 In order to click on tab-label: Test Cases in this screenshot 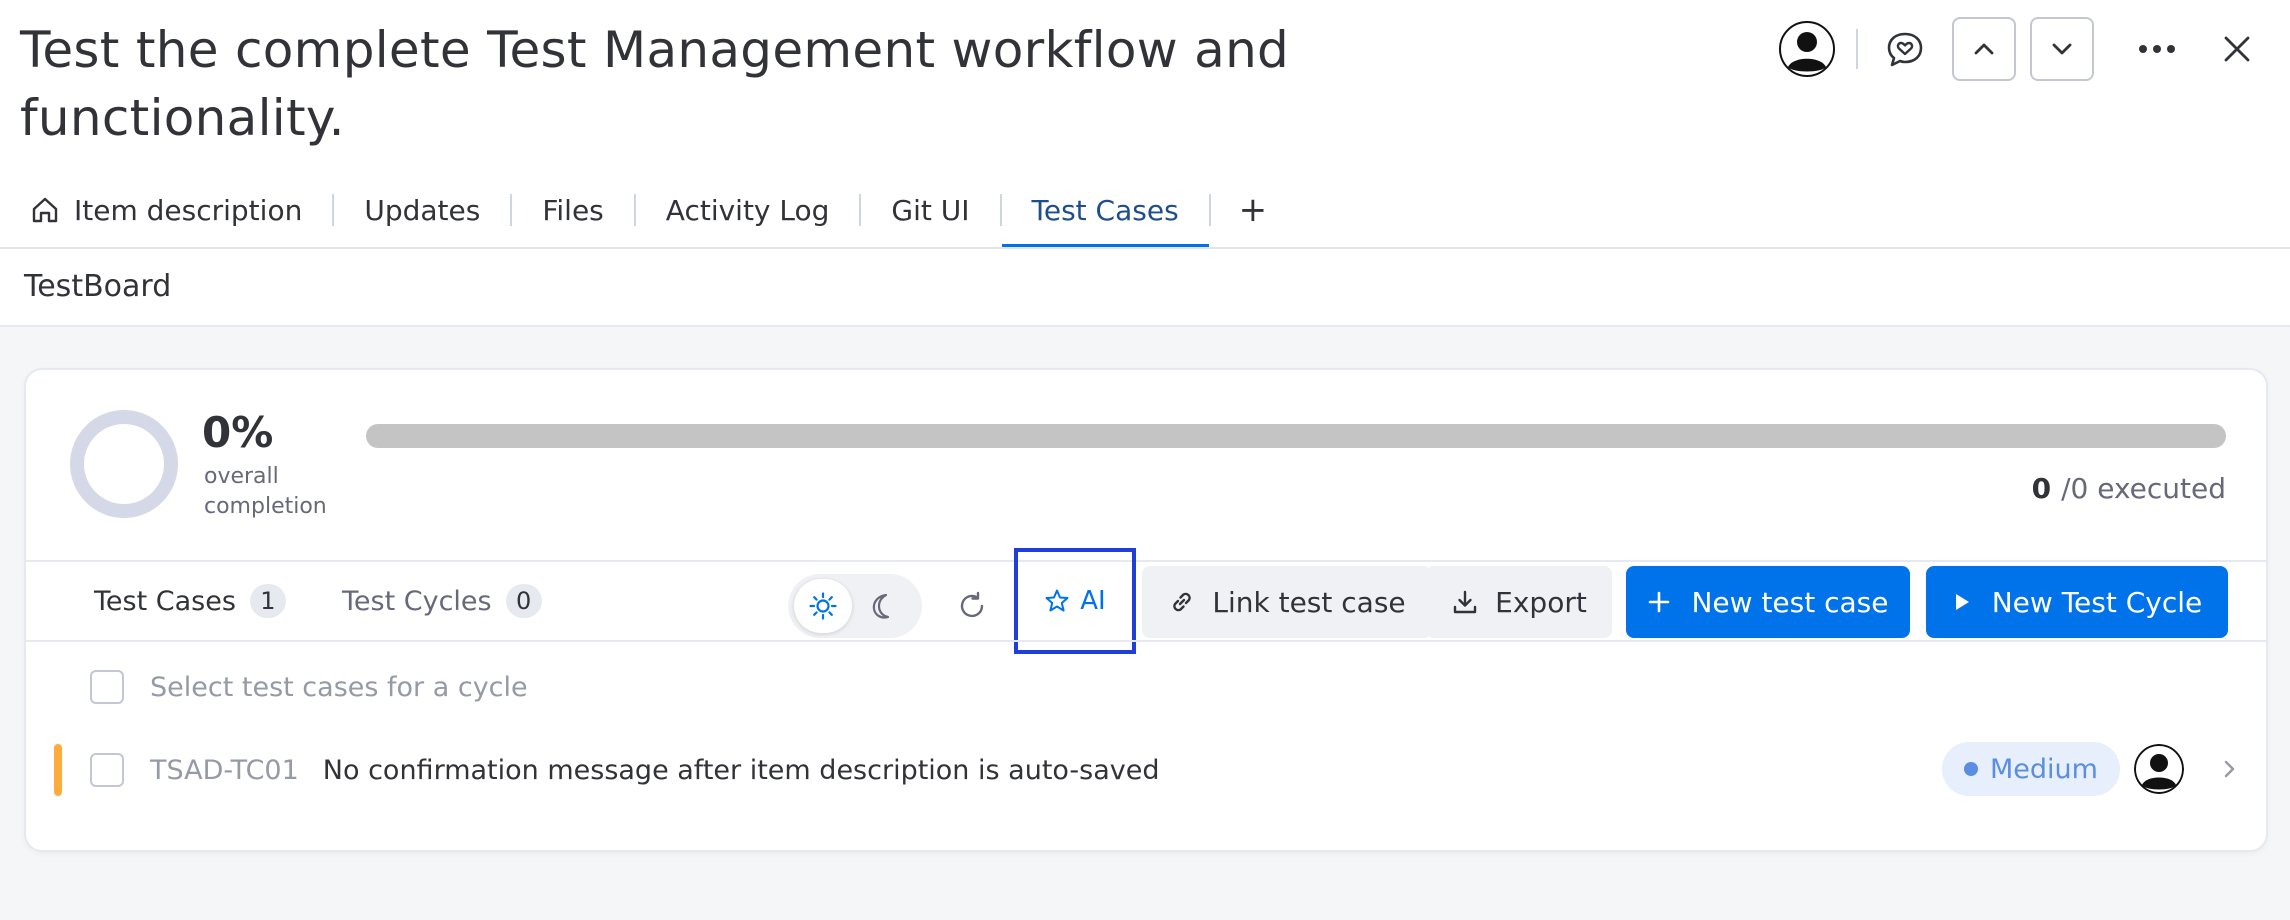, I will do `click(1105, 210)`.